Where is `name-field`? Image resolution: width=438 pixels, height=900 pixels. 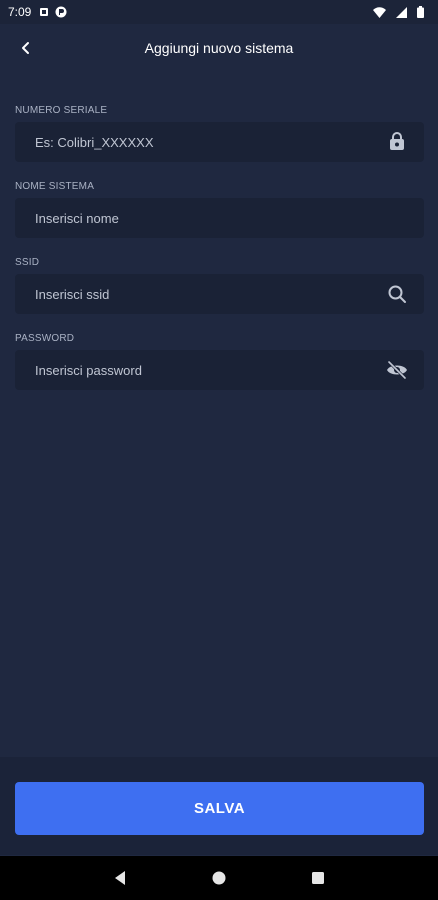 name-field is located at coordinates (219, 218).